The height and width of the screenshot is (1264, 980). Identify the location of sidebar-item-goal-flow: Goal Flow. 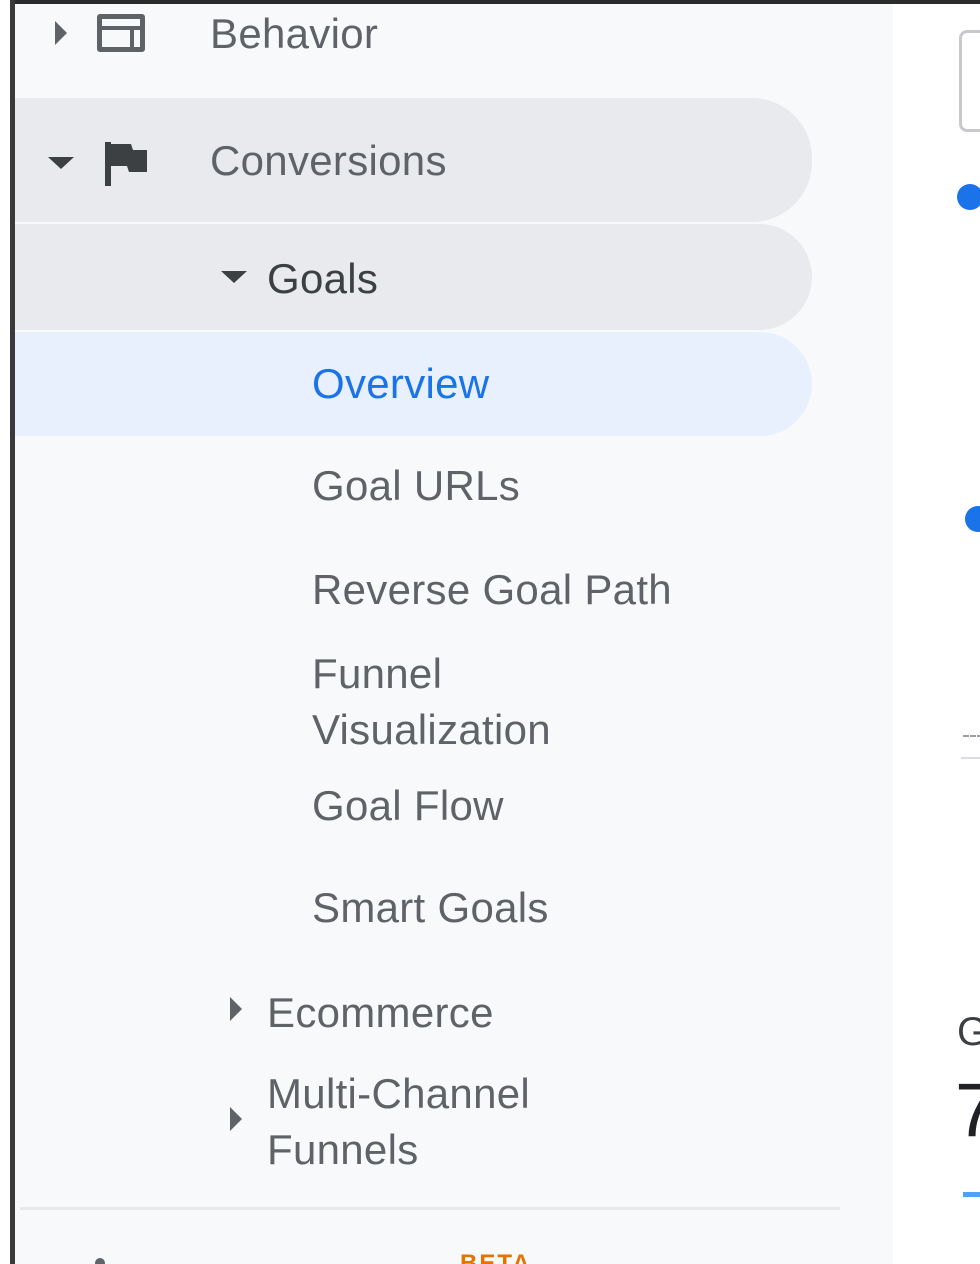
(413, 808).